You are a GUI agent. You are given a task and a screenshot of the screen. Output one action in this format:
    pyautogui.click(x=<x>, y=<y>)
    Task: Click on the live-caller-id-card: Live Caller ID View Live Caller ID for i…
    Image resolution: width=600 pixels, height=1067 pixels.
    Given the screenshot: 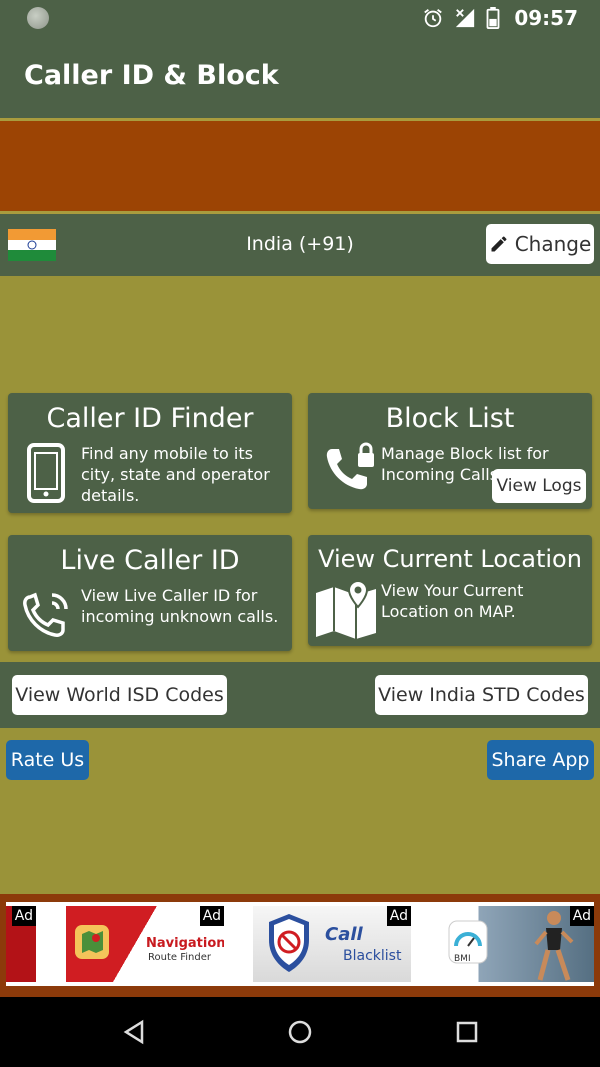 What is the action you would take?
    pyautogui.click(x=150, y=593)
    